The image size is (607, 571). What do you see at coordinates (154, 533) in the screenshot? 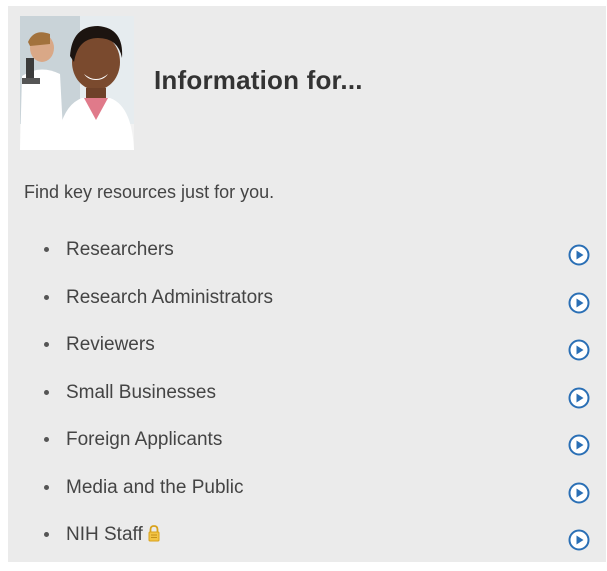
I see `lock-icon` at bounding box center [154, 533].